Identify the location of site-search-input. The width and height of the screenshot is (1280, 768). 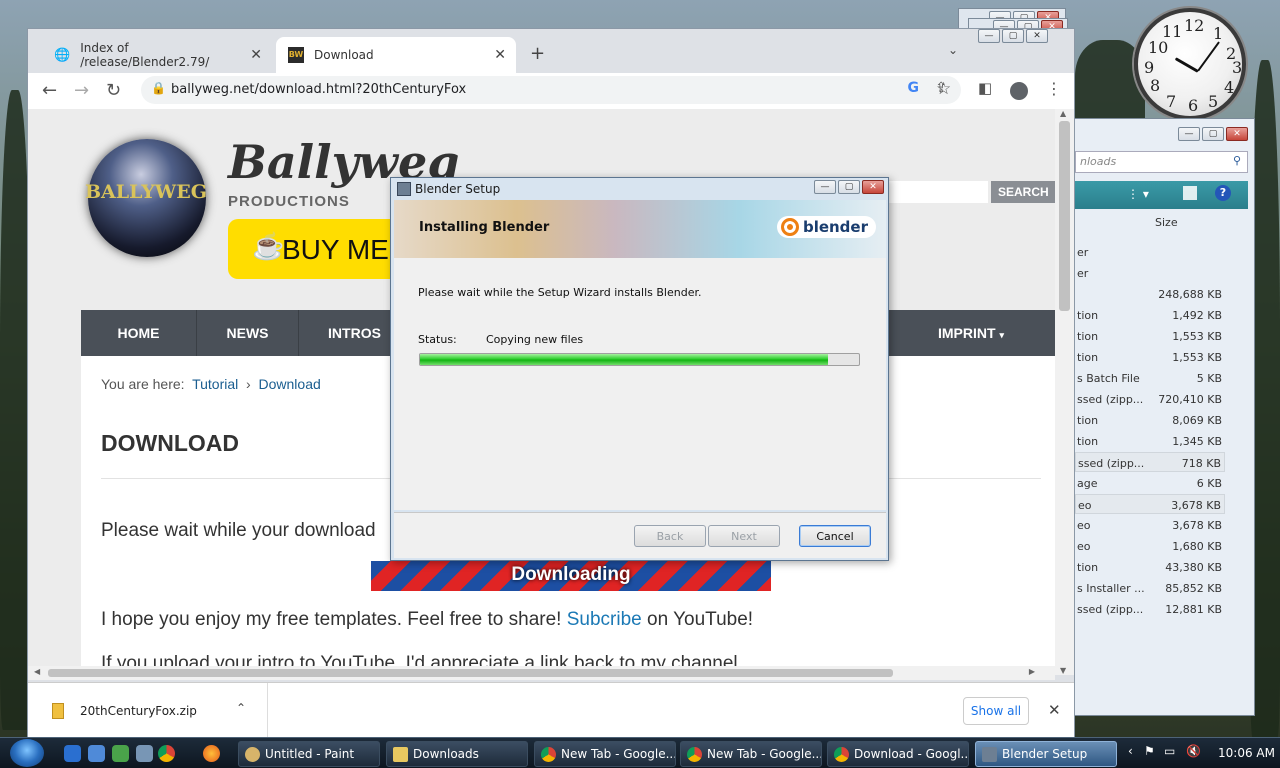
(938, 192).